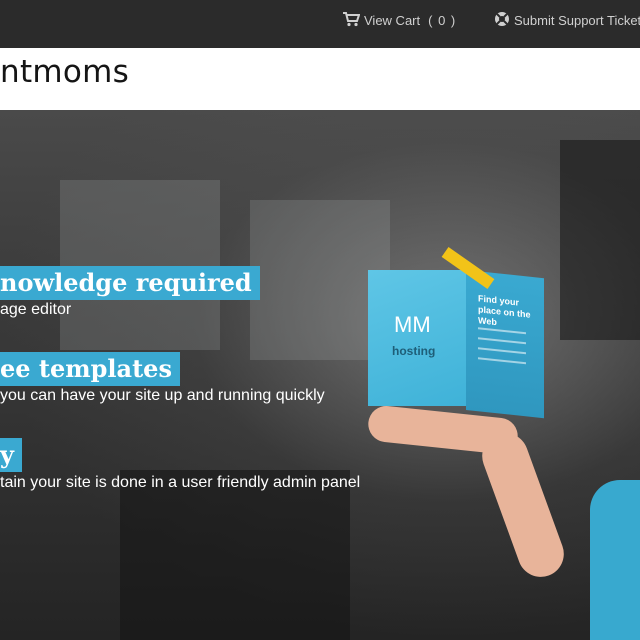 The height and width of the screenshot is (640, 640). Describe the element at coordinates (600, 240) in the screenshot. I see `background-shelf` at that location.